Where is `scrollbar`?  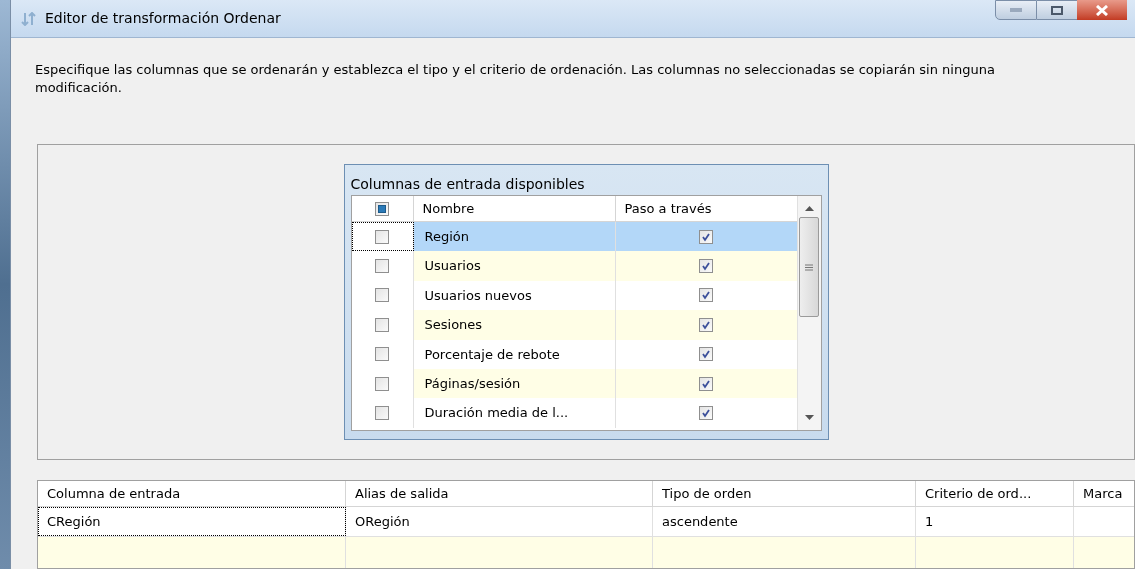
scrollbar is located at coordinates (808, 313).